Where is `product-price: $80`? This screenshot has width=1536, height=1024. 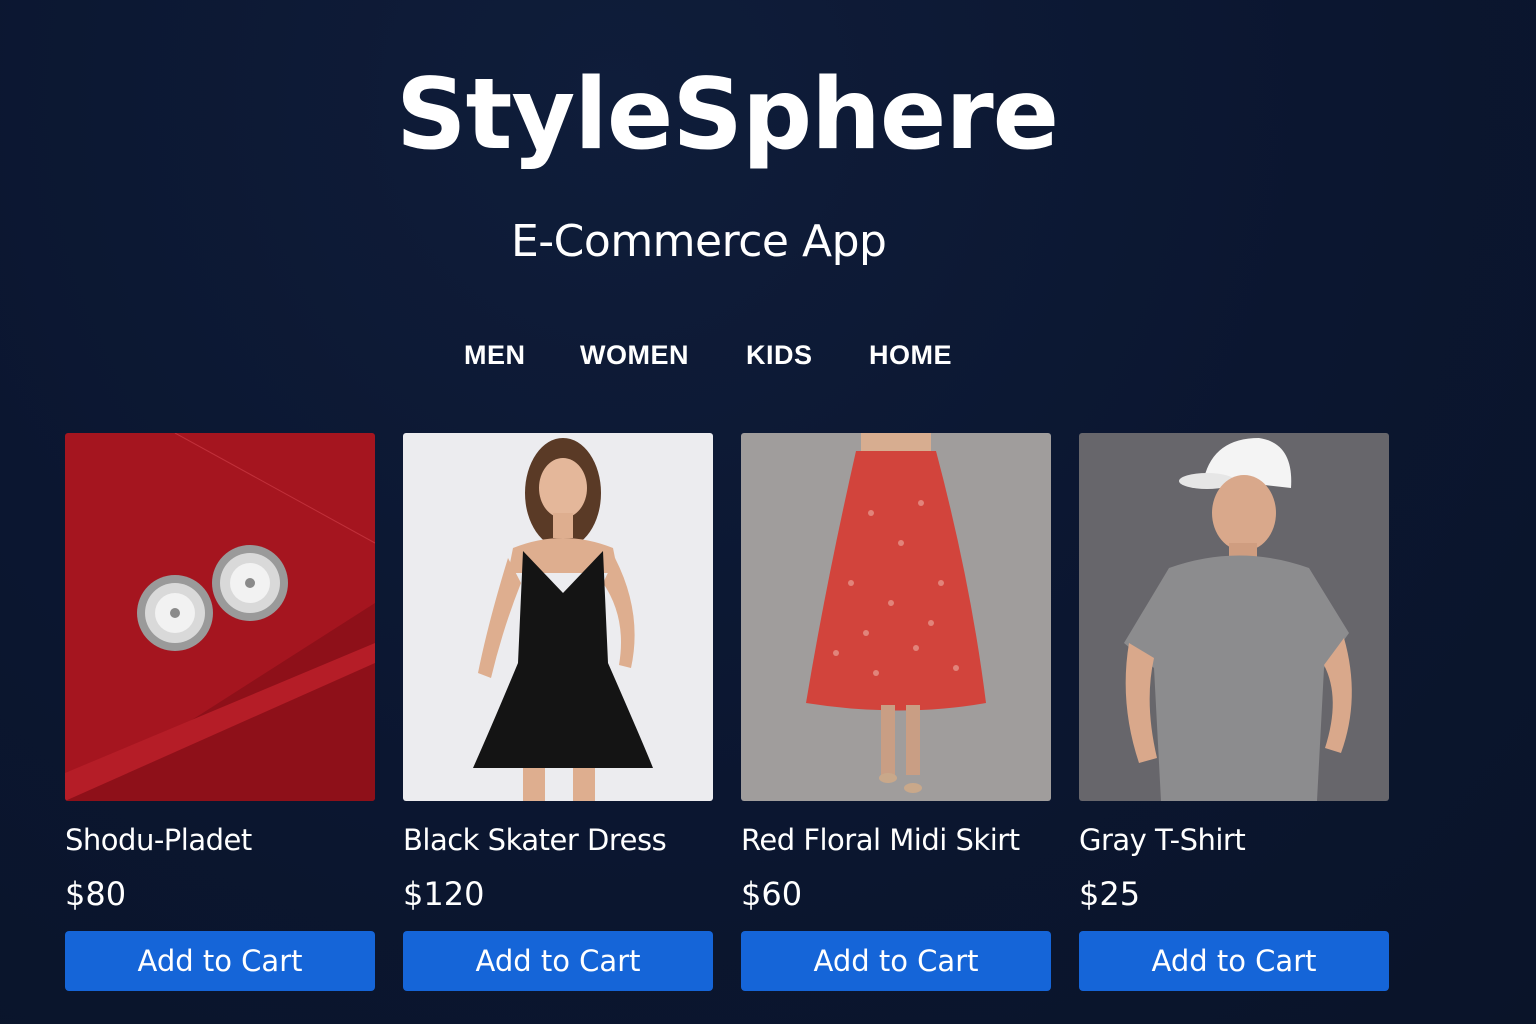
product-price: $80 is located at coordinates (96, 894).